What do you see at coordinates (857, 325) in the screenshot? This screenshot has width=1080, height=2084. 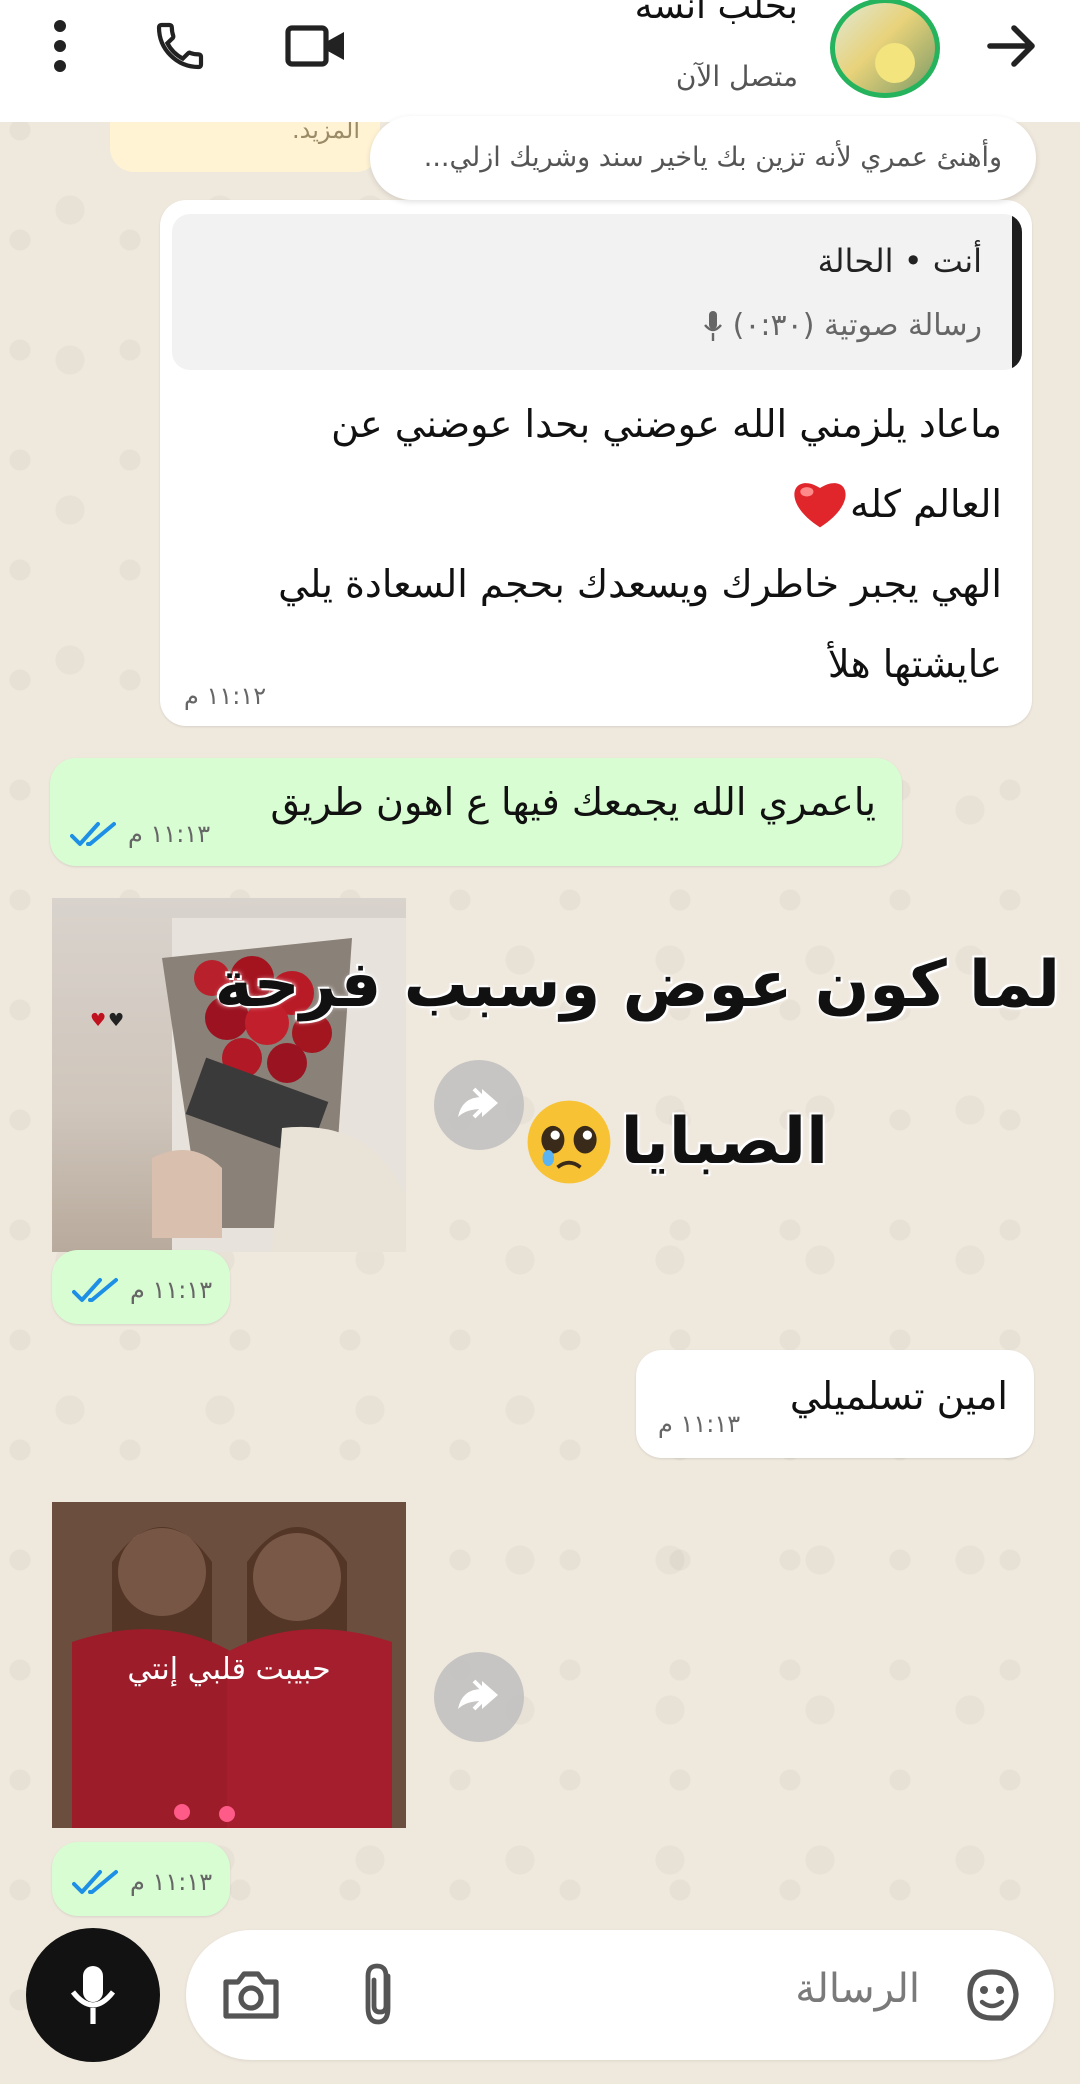 I see `quote-voice-label: رسالة صوتية (٠:٣٠)` at bounding box center [857, 325].